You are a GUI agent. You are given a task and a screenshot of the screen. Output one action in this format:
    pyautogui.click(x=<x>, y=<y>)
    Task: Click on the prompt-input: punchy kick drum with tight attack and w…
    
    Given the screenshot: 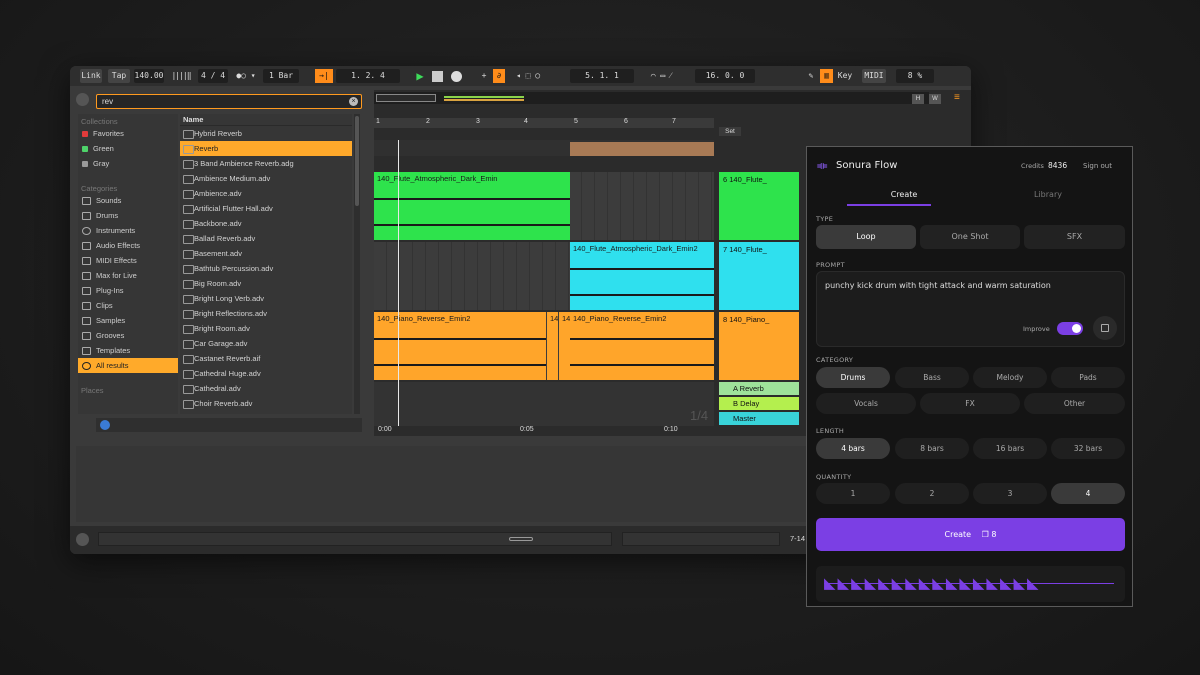 What is the action you would take?
    pyautogui.click(x=970, y=309)
    